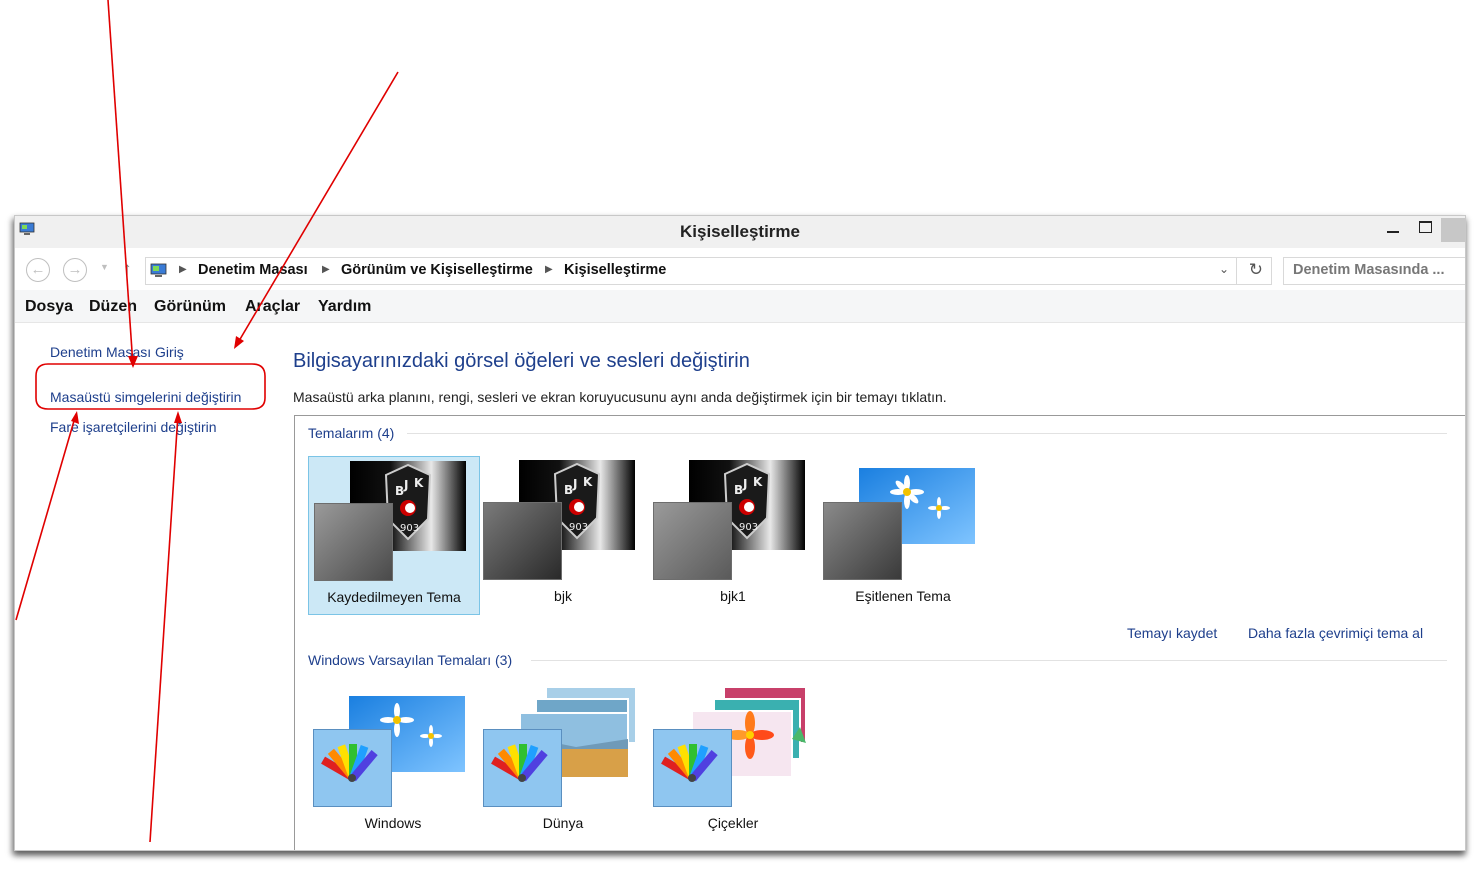  What do you see at coordinates (104, 267) in the screenshot?
I see `recent-locations-chevron-icon: ▼` at bounding box center [104, 267].